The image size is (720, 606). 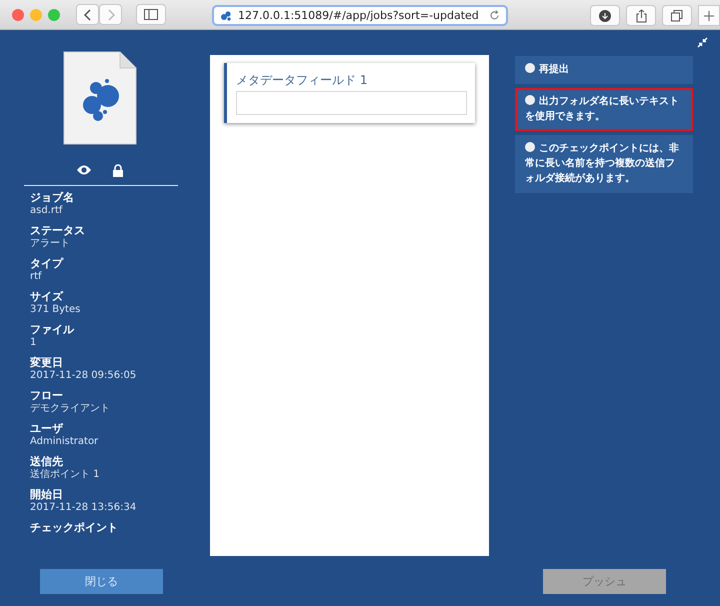 I want to click on field-label: 開始日, so click(x=47, y=494).